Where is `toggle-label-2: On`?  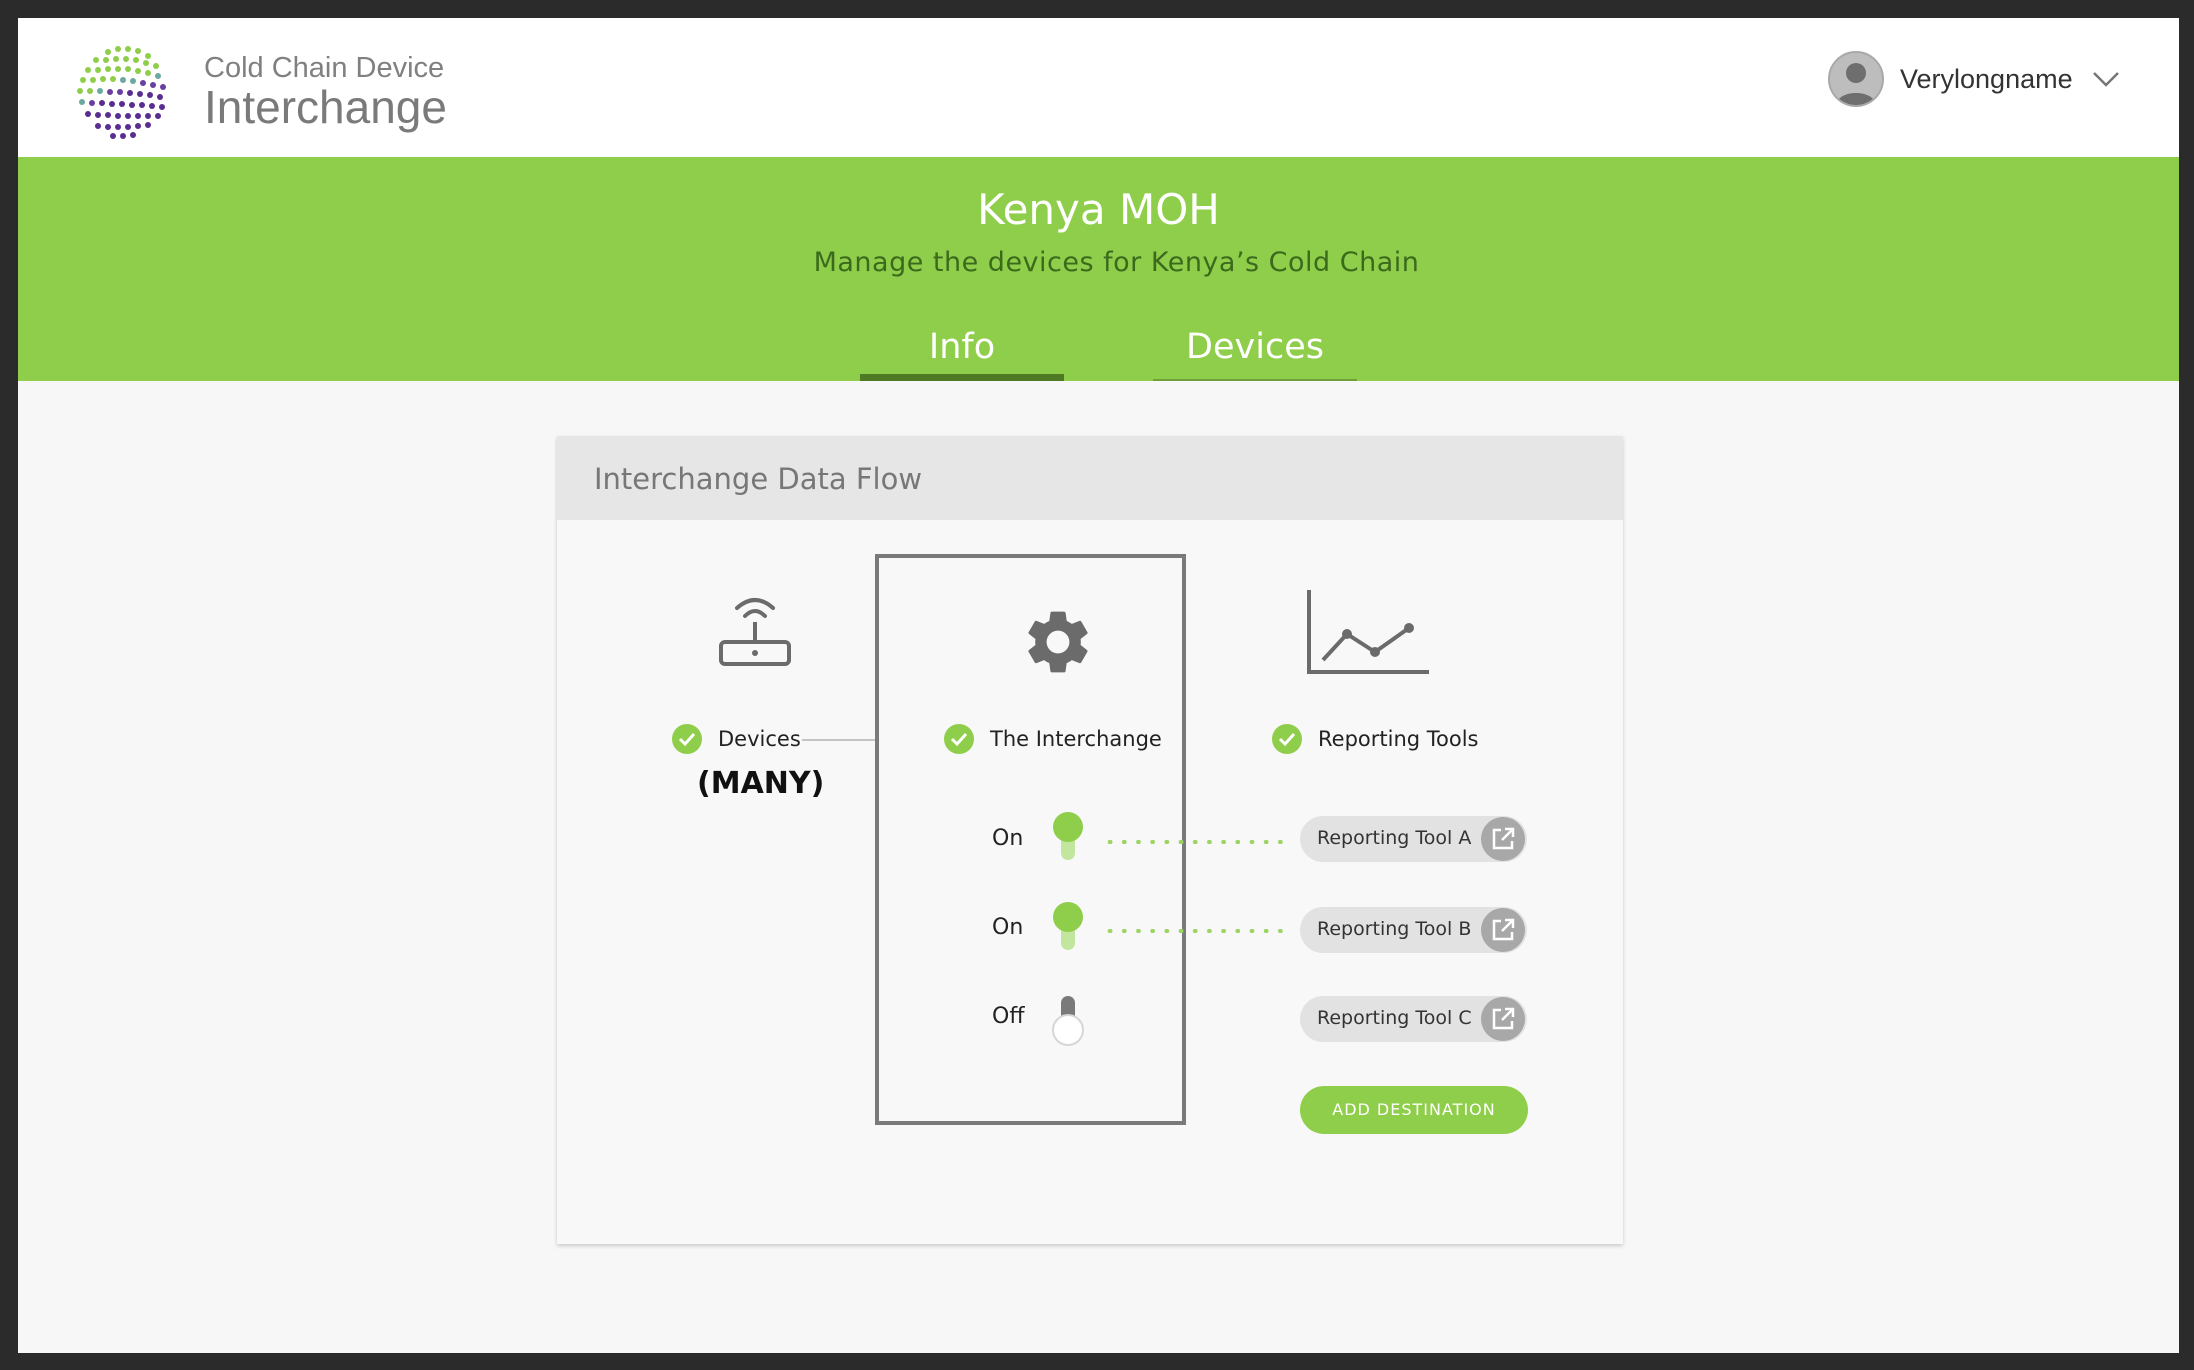
toggle-label-2: On is located at coordinates (1008, 927).